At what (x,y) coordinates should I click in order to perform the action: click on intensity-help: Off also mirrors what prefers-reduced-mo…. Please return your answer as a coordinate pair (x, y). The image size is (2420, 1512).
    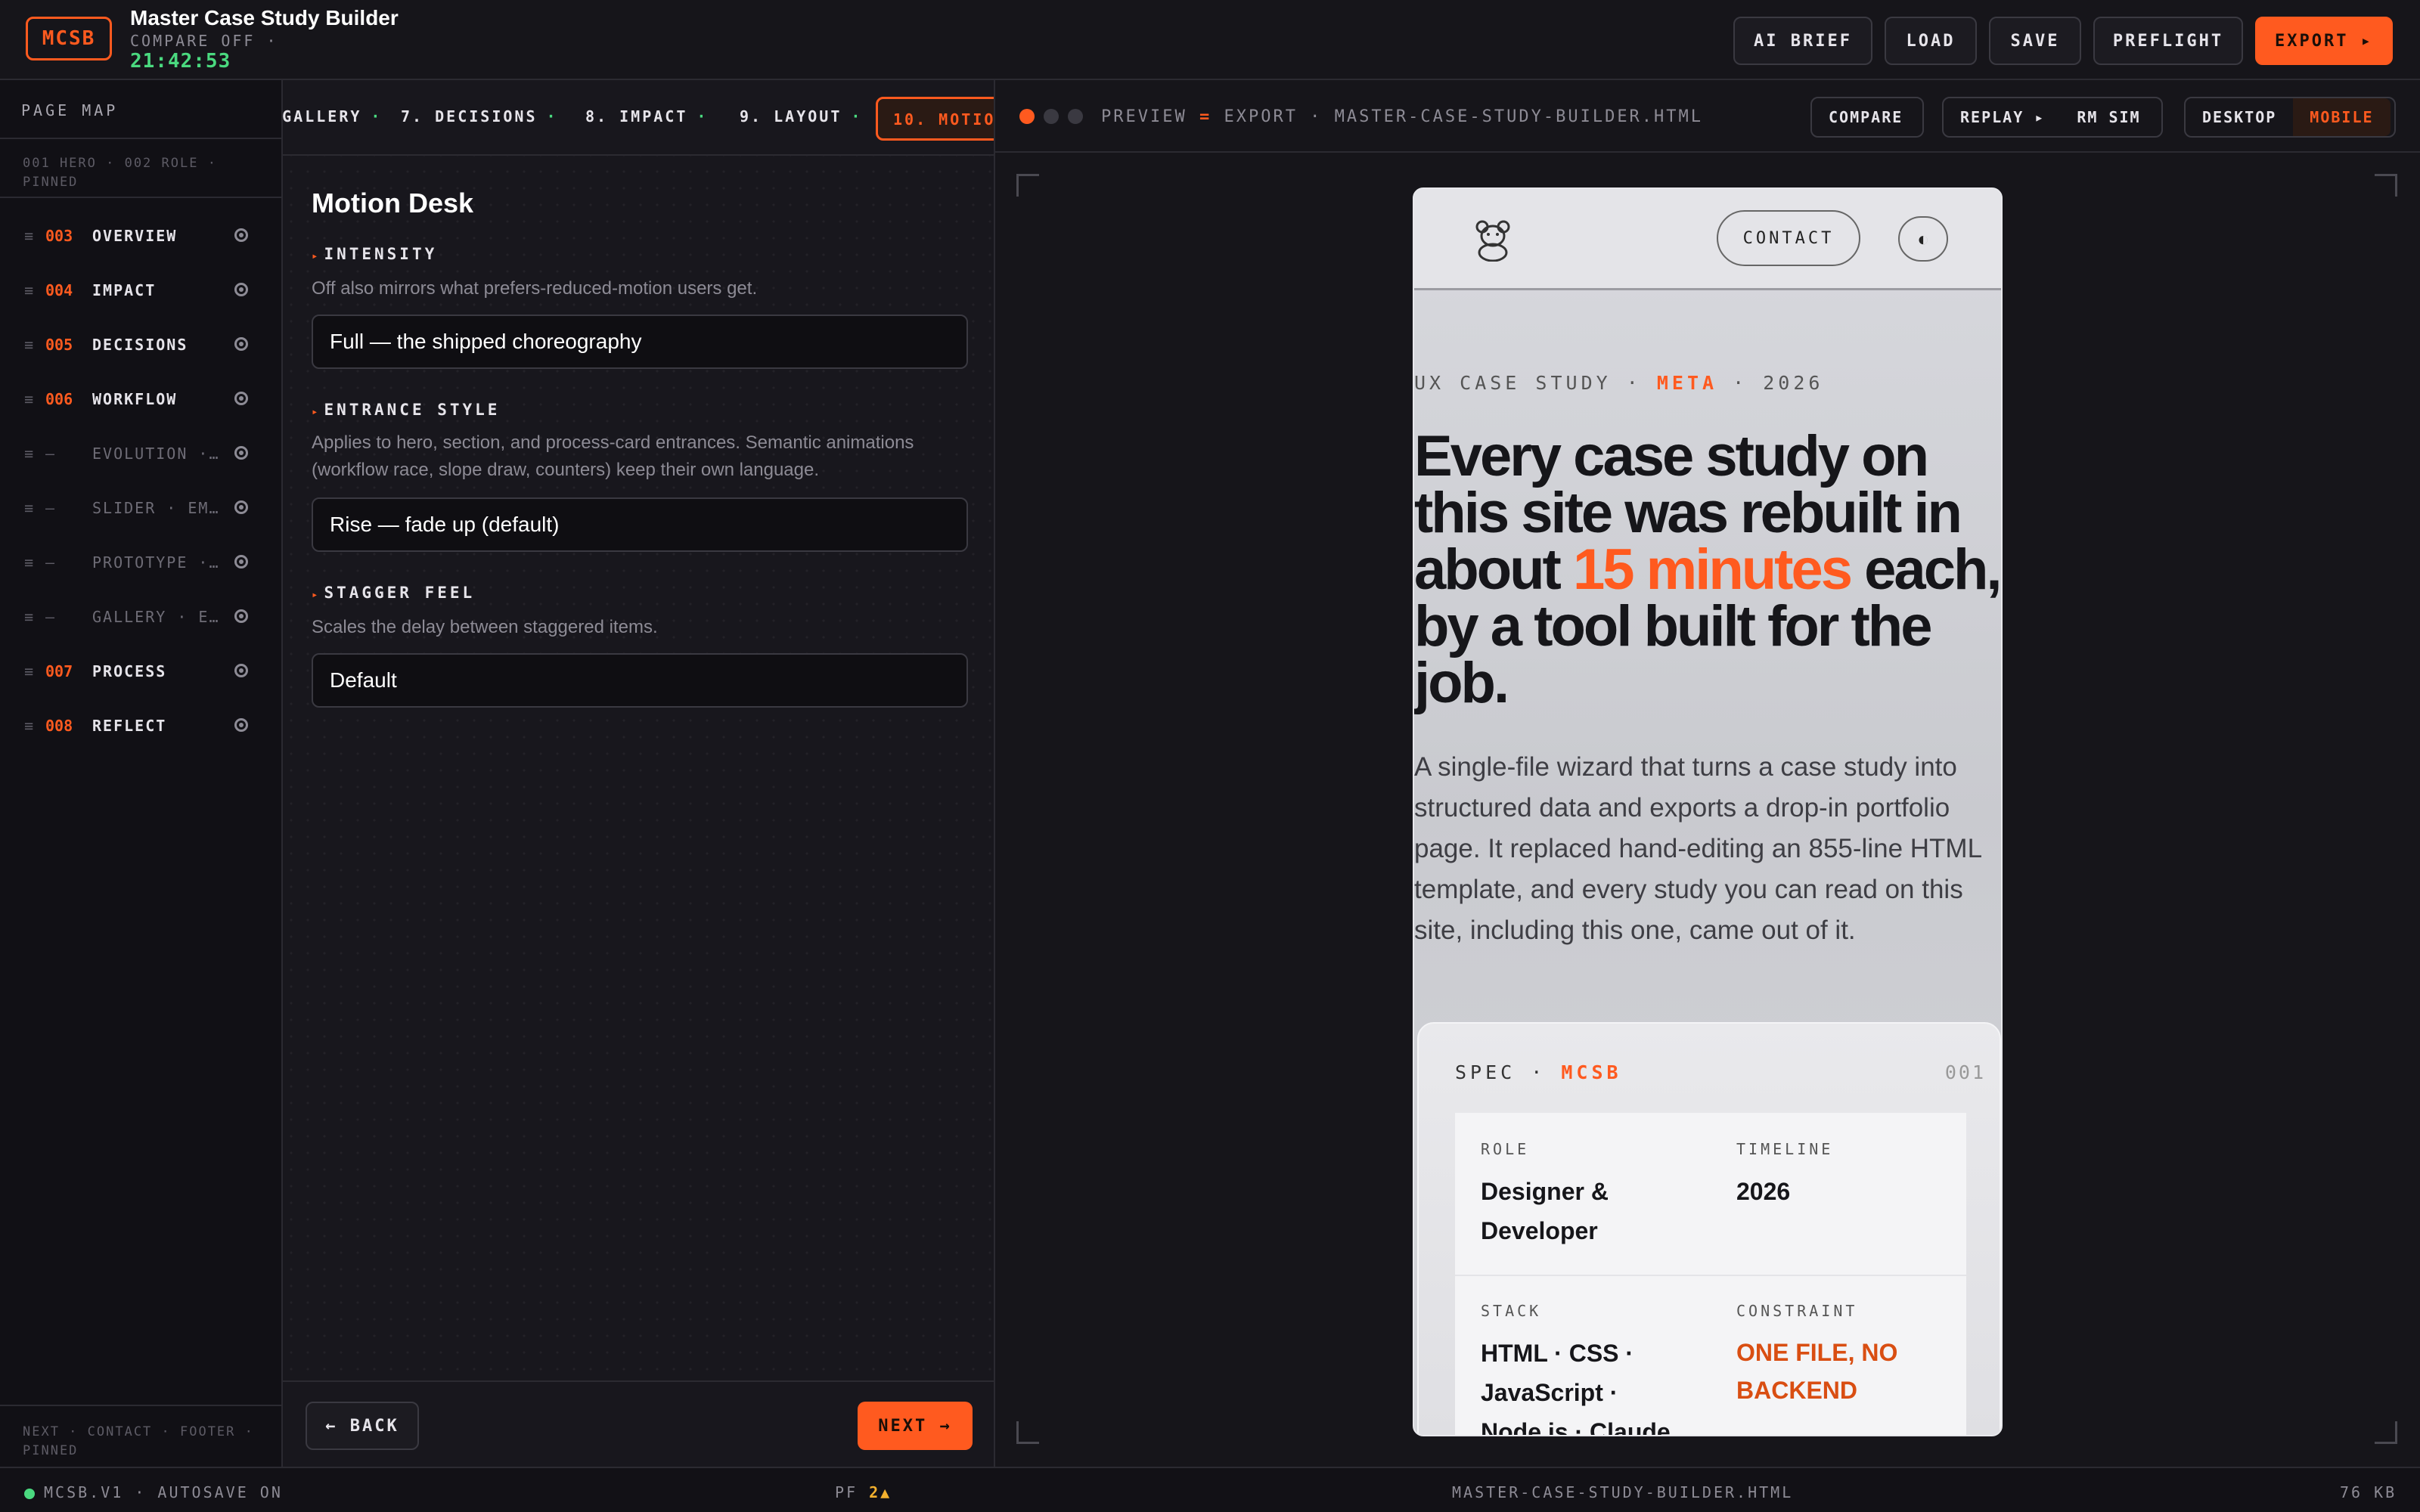
    Looking at the image, I should click on (535, 288).